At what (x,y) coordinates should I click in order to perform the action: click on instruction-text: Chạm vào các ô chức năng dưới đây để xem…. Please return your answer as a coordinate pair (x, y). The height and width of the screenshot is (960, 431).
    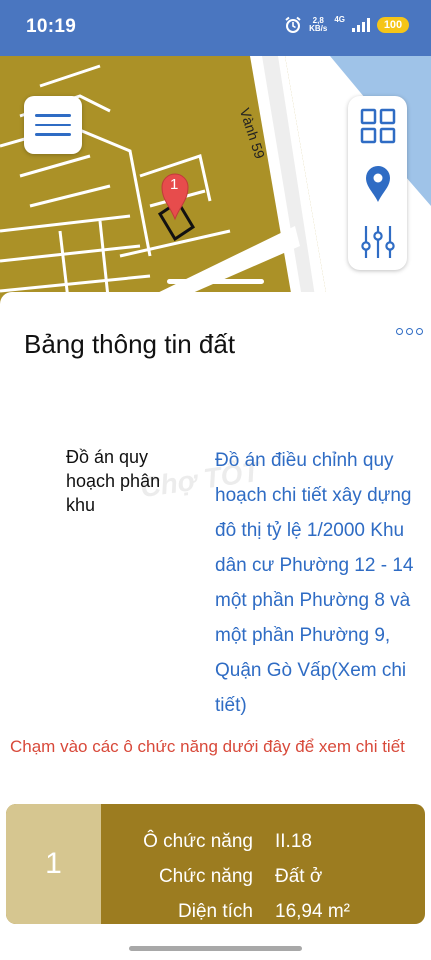
    Looking at the image, I should click on (207, 746).